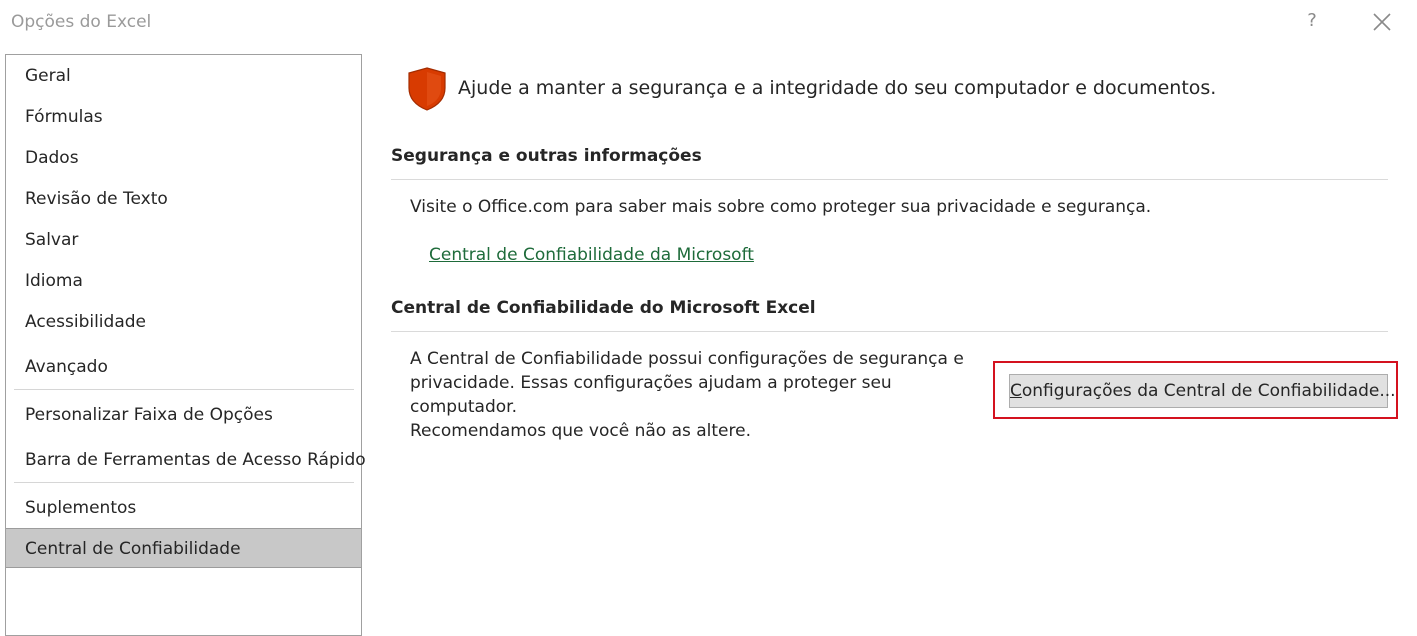 This screenshot has width=1417, height=636. I want to click on sidebar-item-dados: Dados, so click(183, 158).